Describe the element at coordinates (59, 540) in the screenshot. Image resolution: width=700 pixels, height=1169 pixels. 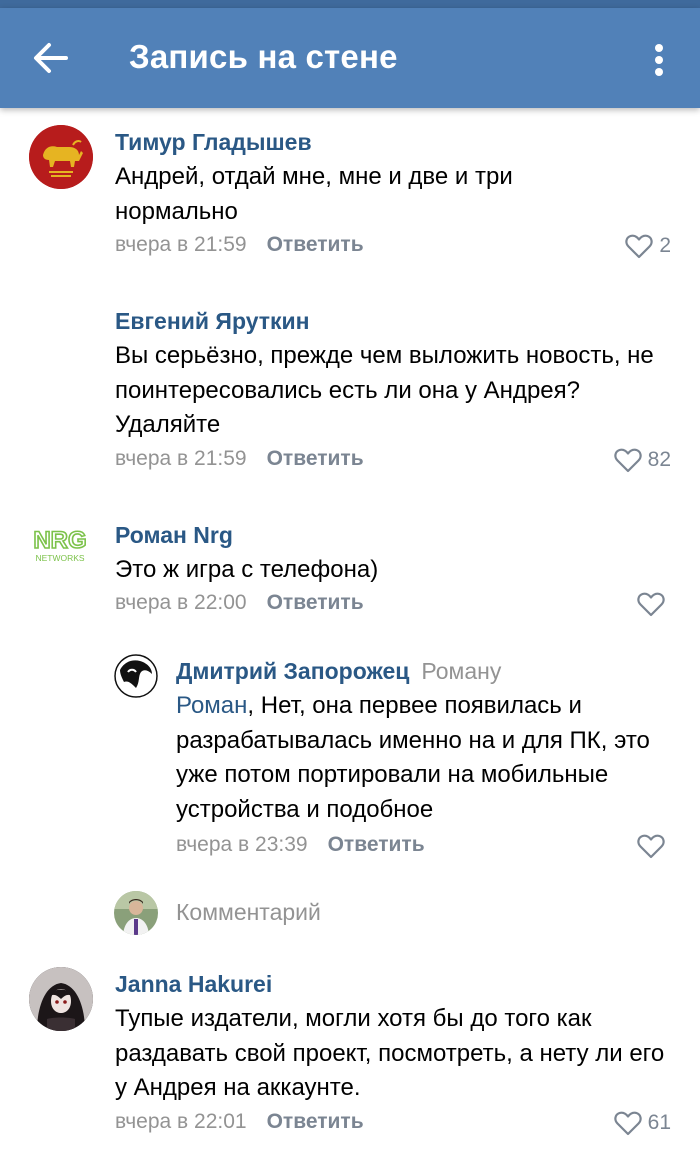
I see `logo-wordmark: NRG` at that location.